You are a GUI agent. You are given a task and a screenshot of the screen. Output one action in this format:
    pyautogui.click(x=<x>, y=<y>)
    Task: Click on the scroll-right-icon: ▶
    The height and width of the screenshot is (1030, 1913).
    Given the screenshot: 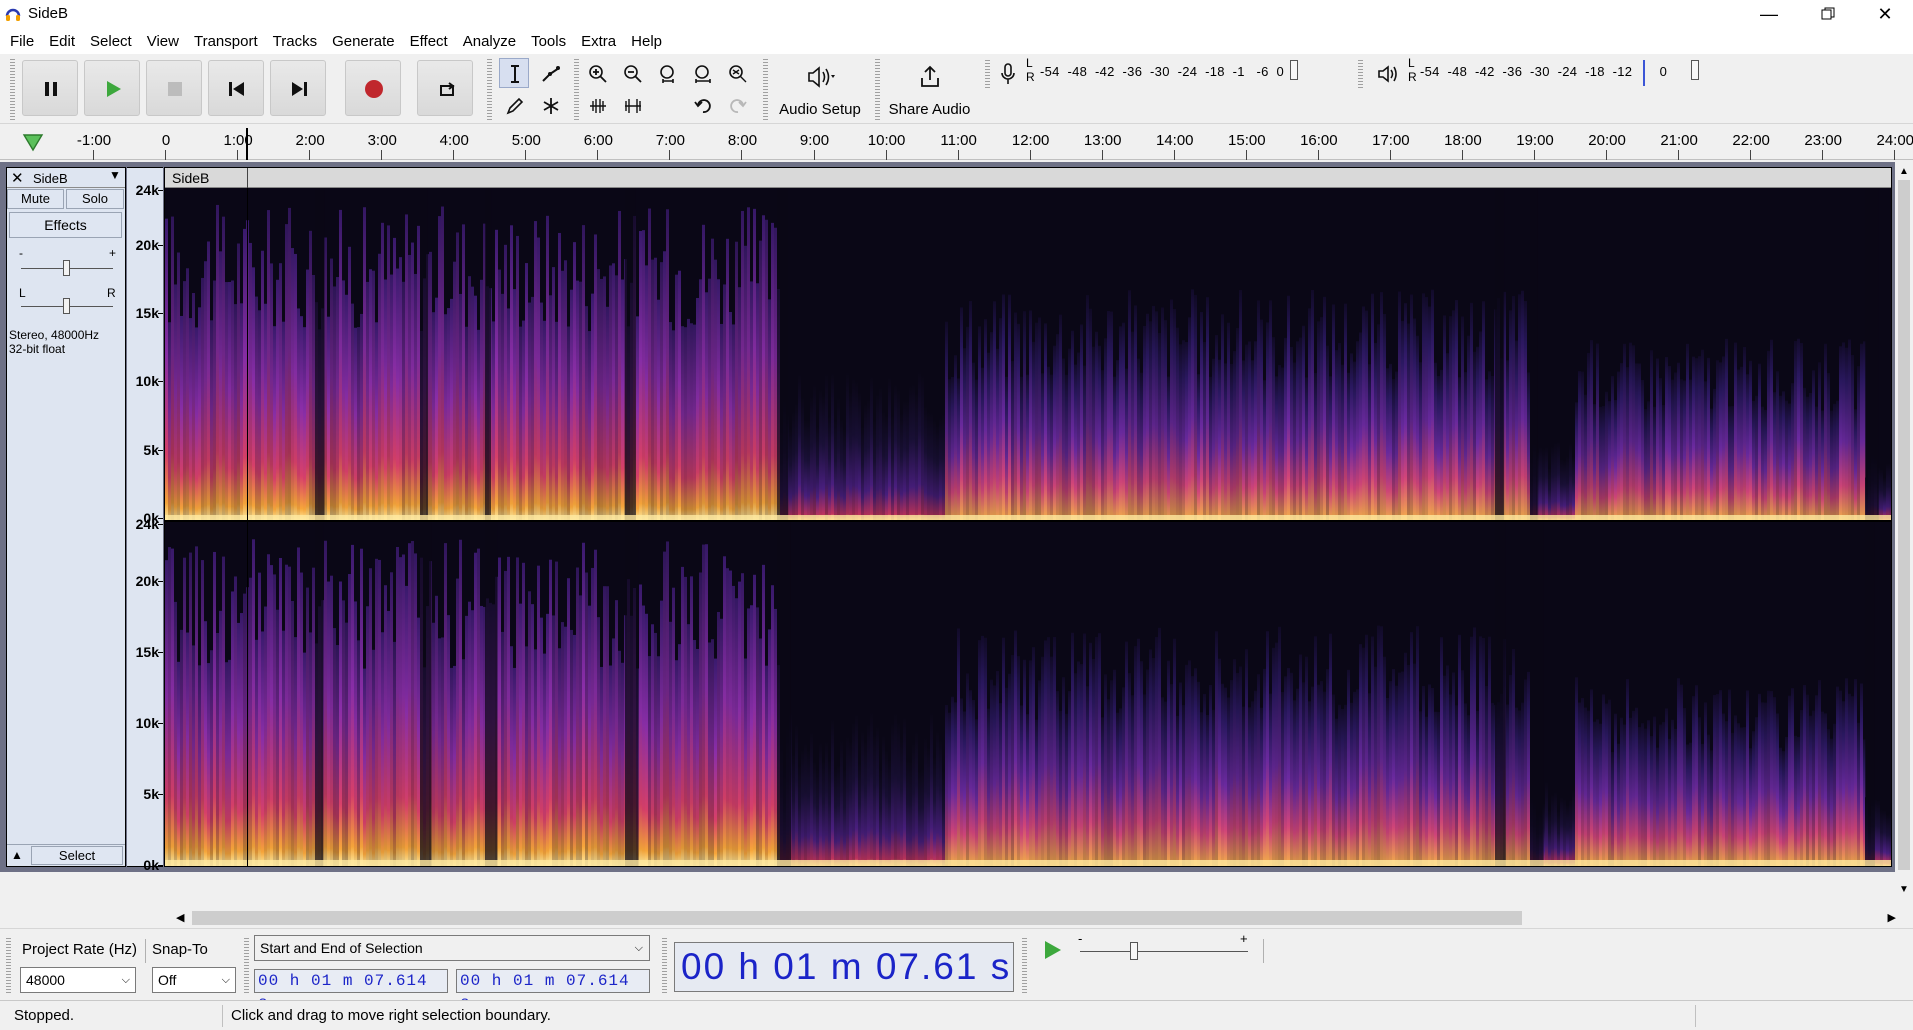 What is the action you would take?
    pyautogui.click(x=1892, y=917)
    